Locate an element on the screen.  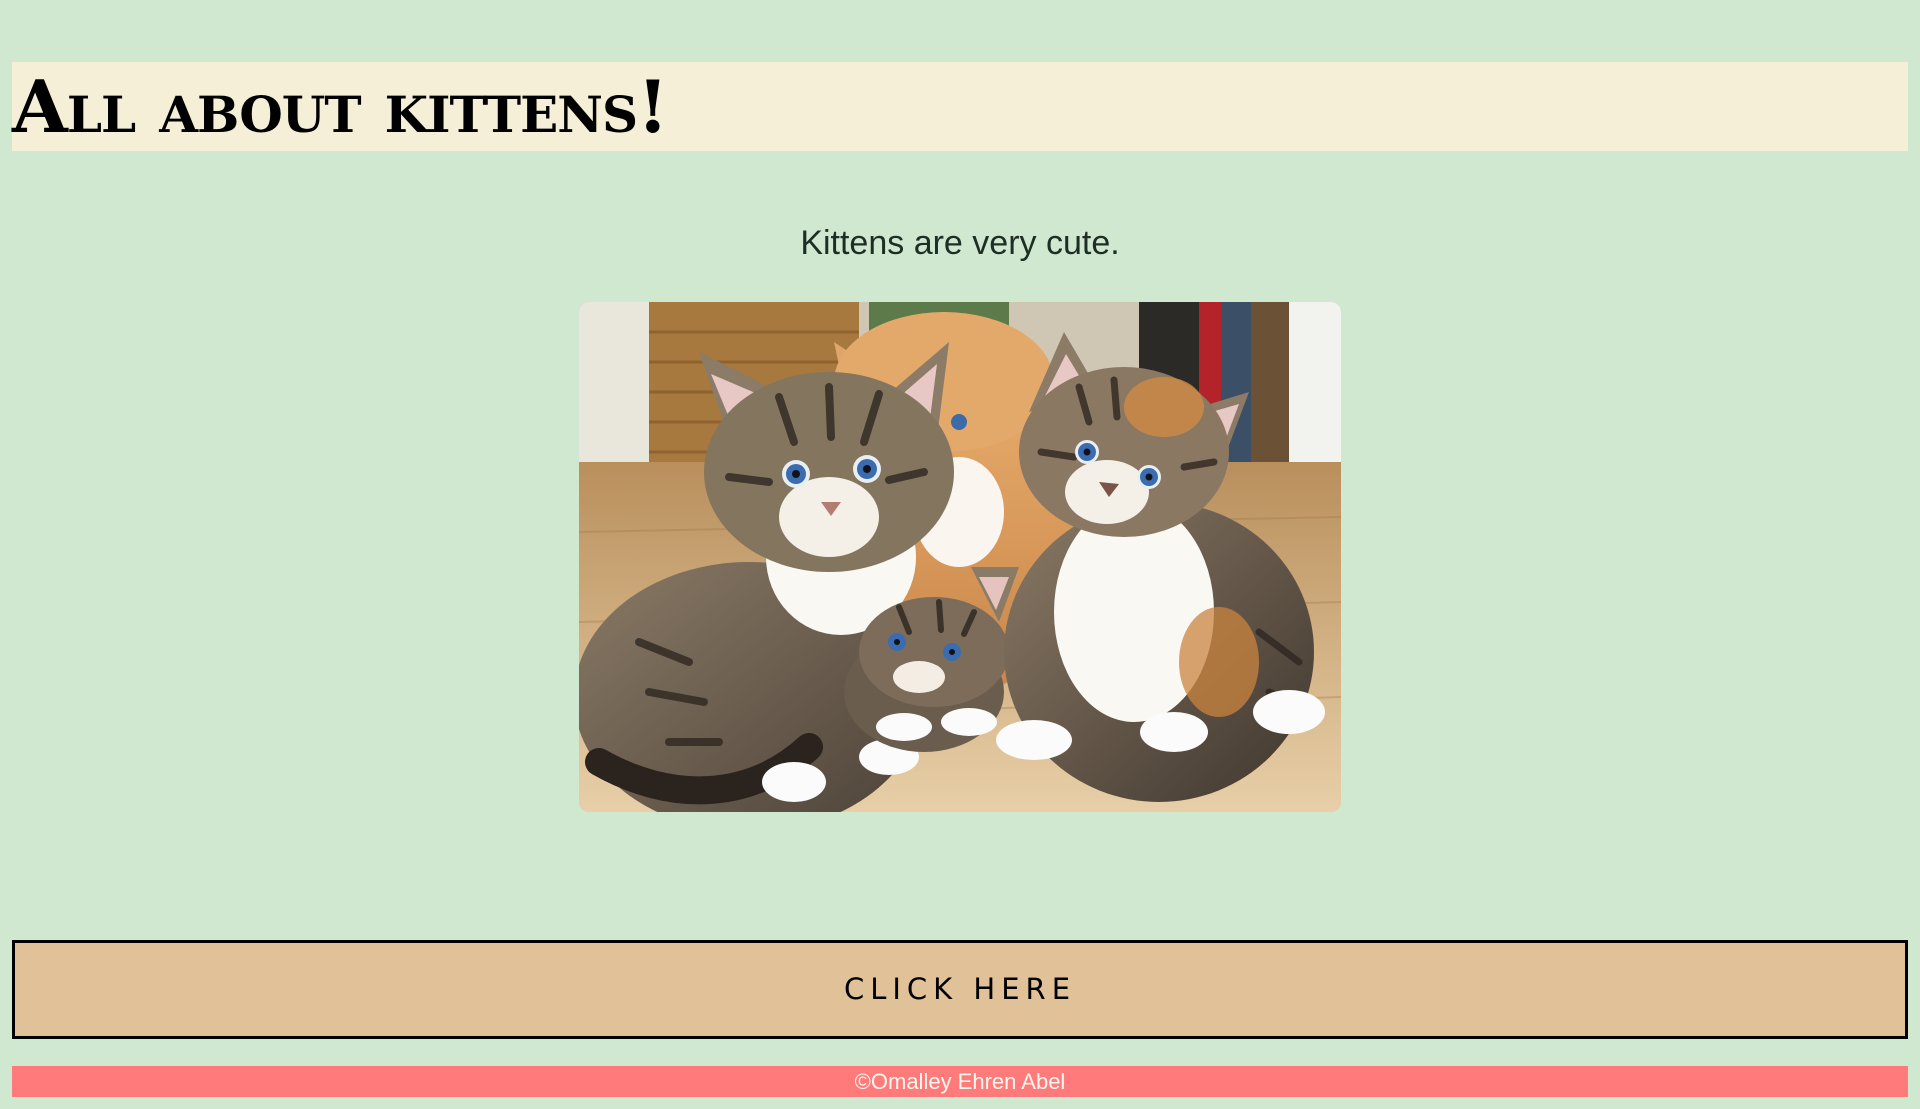
copyright-text: ©Omalley Ehren Abel is located at coordinates (960, 1081).